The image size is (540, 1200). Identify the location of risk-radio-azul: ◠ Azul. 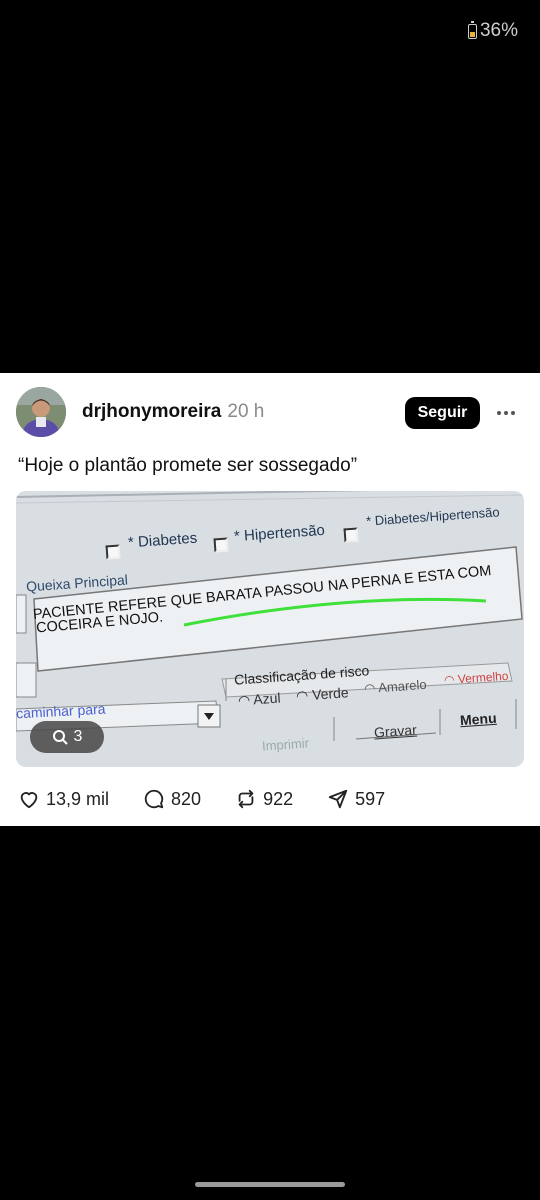
(259, 700).